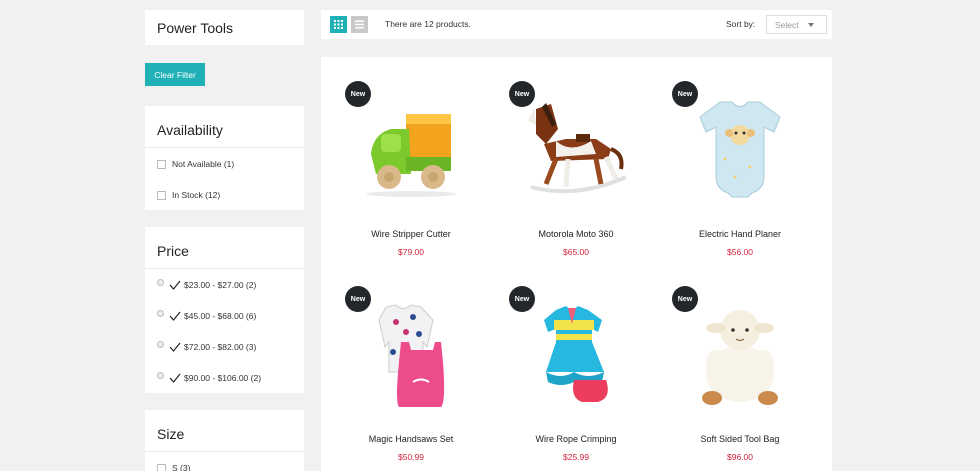 The height and width of the screenshot is (471, 980). I want to click on option-label: Not Available (1), so click(203, 164).